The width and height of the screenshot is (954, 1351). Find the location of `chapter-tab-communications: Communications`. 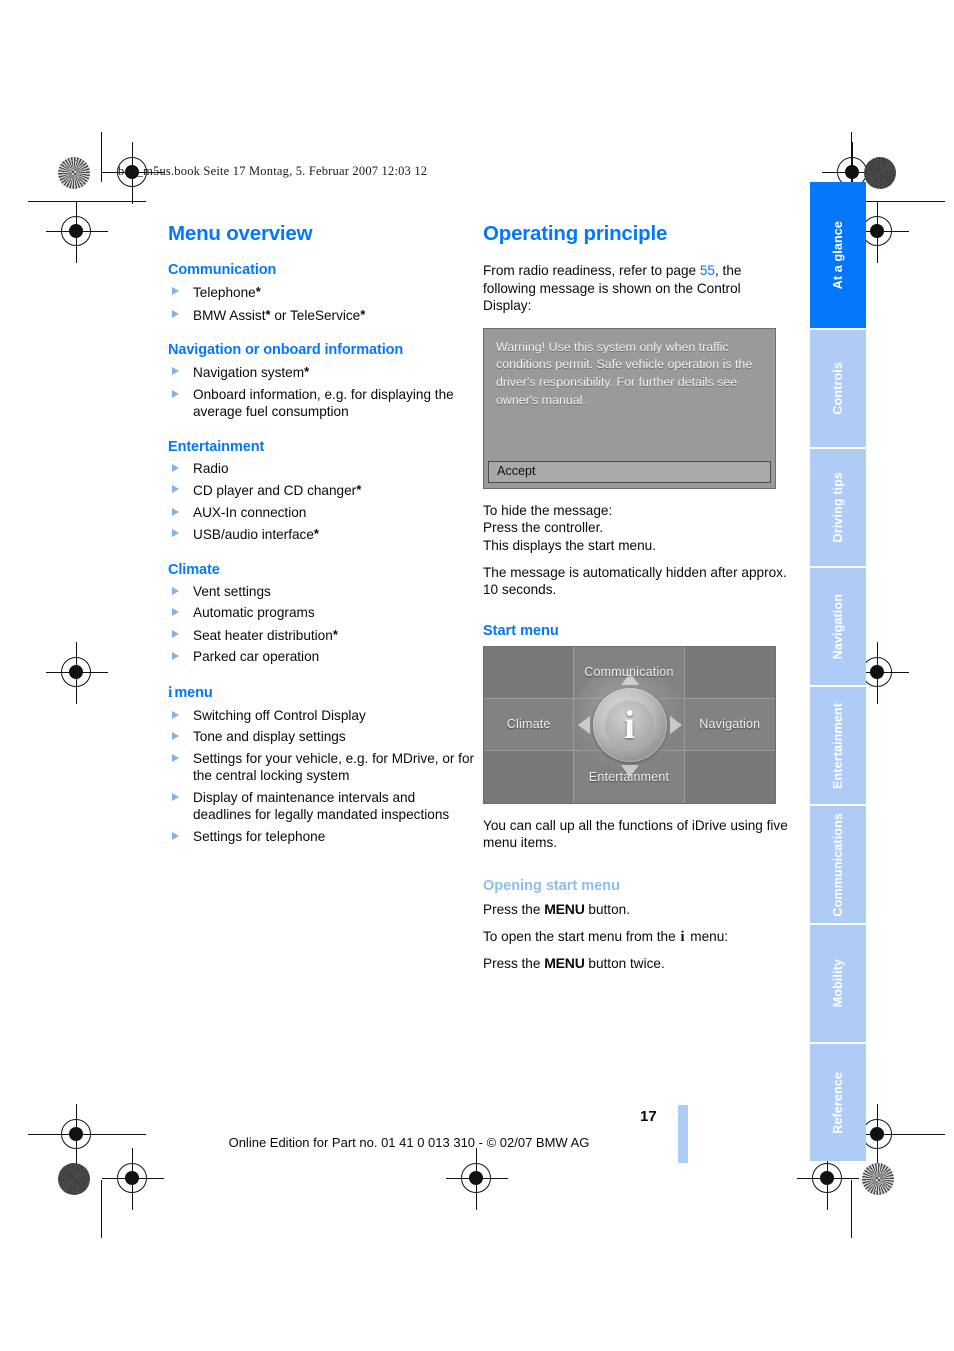

chapter-tab-communications: Communications is located at coordinates (838, 864).